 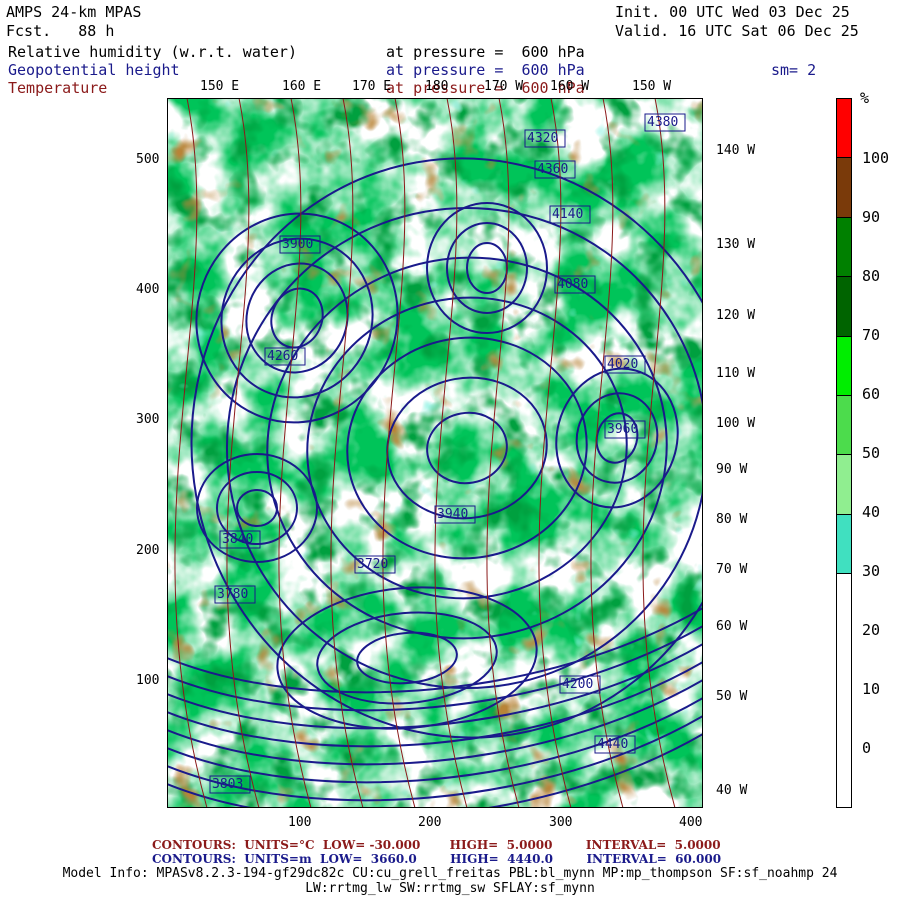 What do you see at coordinates (450, 888) in the screenshot?
I see `model-info-line-2: LW:rrtmg_lw SW:rrtmg_sw SFLAY:sf_mynn` at bounding box center [450, 888].